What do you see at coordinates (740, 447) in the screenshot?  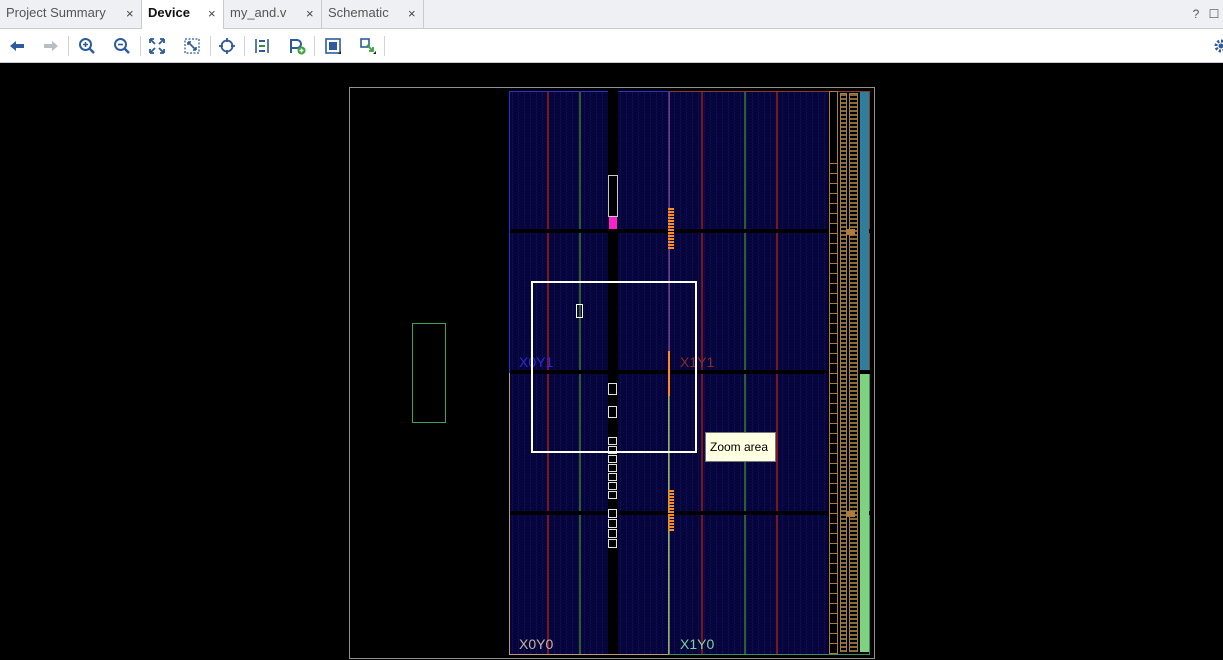 I see `zoom-area-tooltip: Zoom area` at bounding box center [740, 447].